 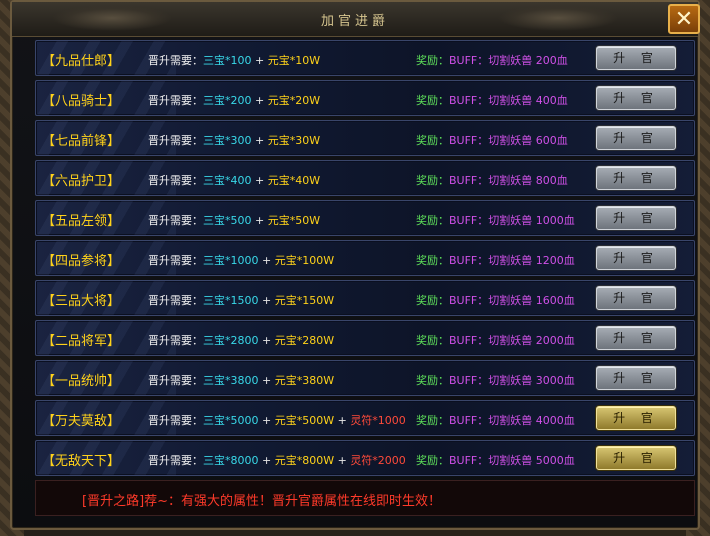 What do you see at coordinates (81, 381) in the screenshot?
I see `rank-name: 【一品统帅】` at bounding box center [81, 381].